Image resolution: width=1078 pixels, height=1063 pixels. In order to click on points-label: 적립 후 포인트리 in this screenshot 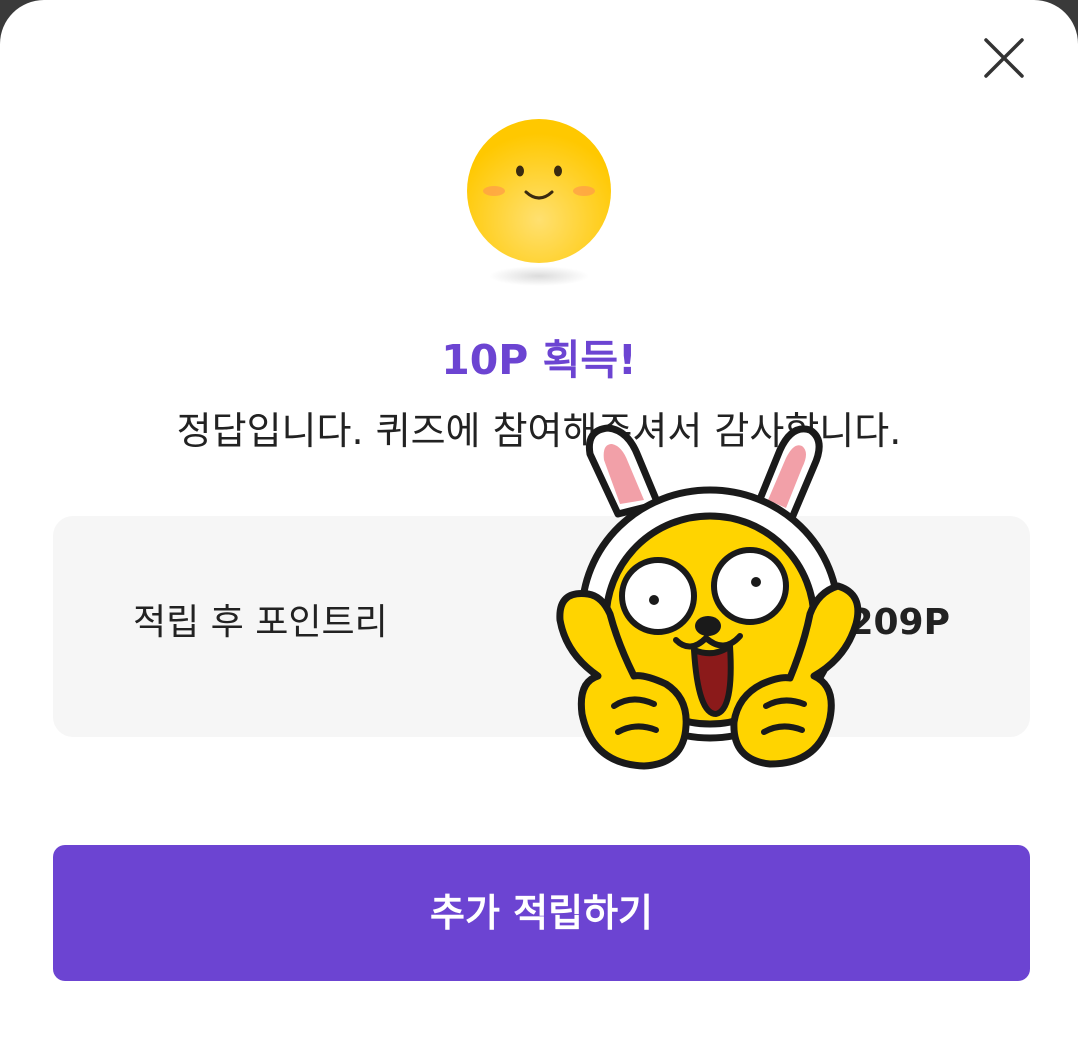, I will do `click(260, 622)`.